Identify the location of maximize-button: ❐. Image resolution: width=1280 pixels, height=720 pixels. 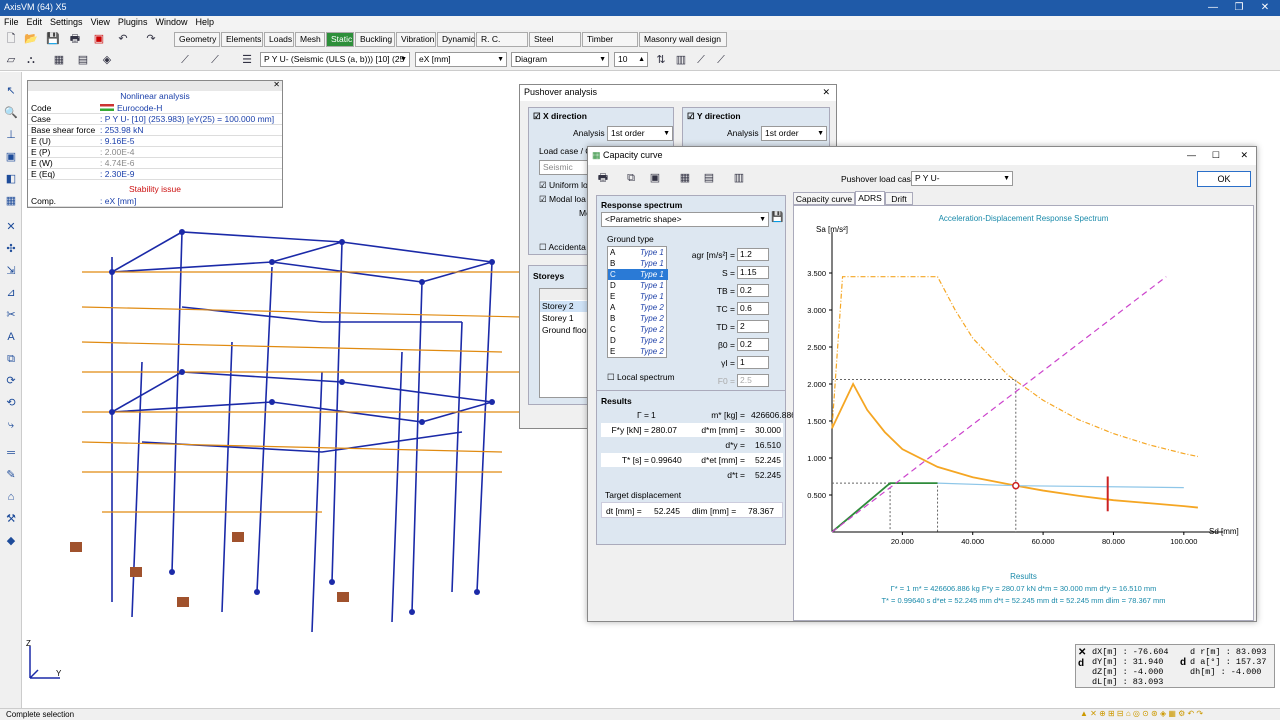
(1239, 8).